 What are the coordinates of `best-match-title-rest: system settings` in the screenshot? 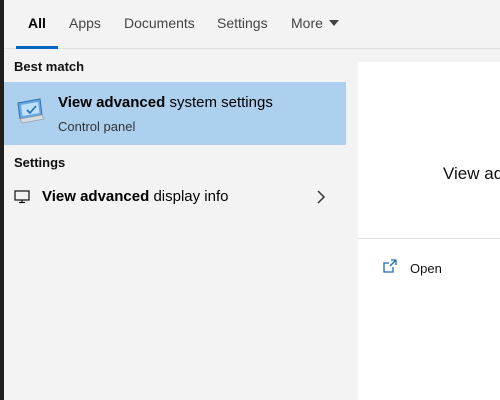 It's located at (219, 102).